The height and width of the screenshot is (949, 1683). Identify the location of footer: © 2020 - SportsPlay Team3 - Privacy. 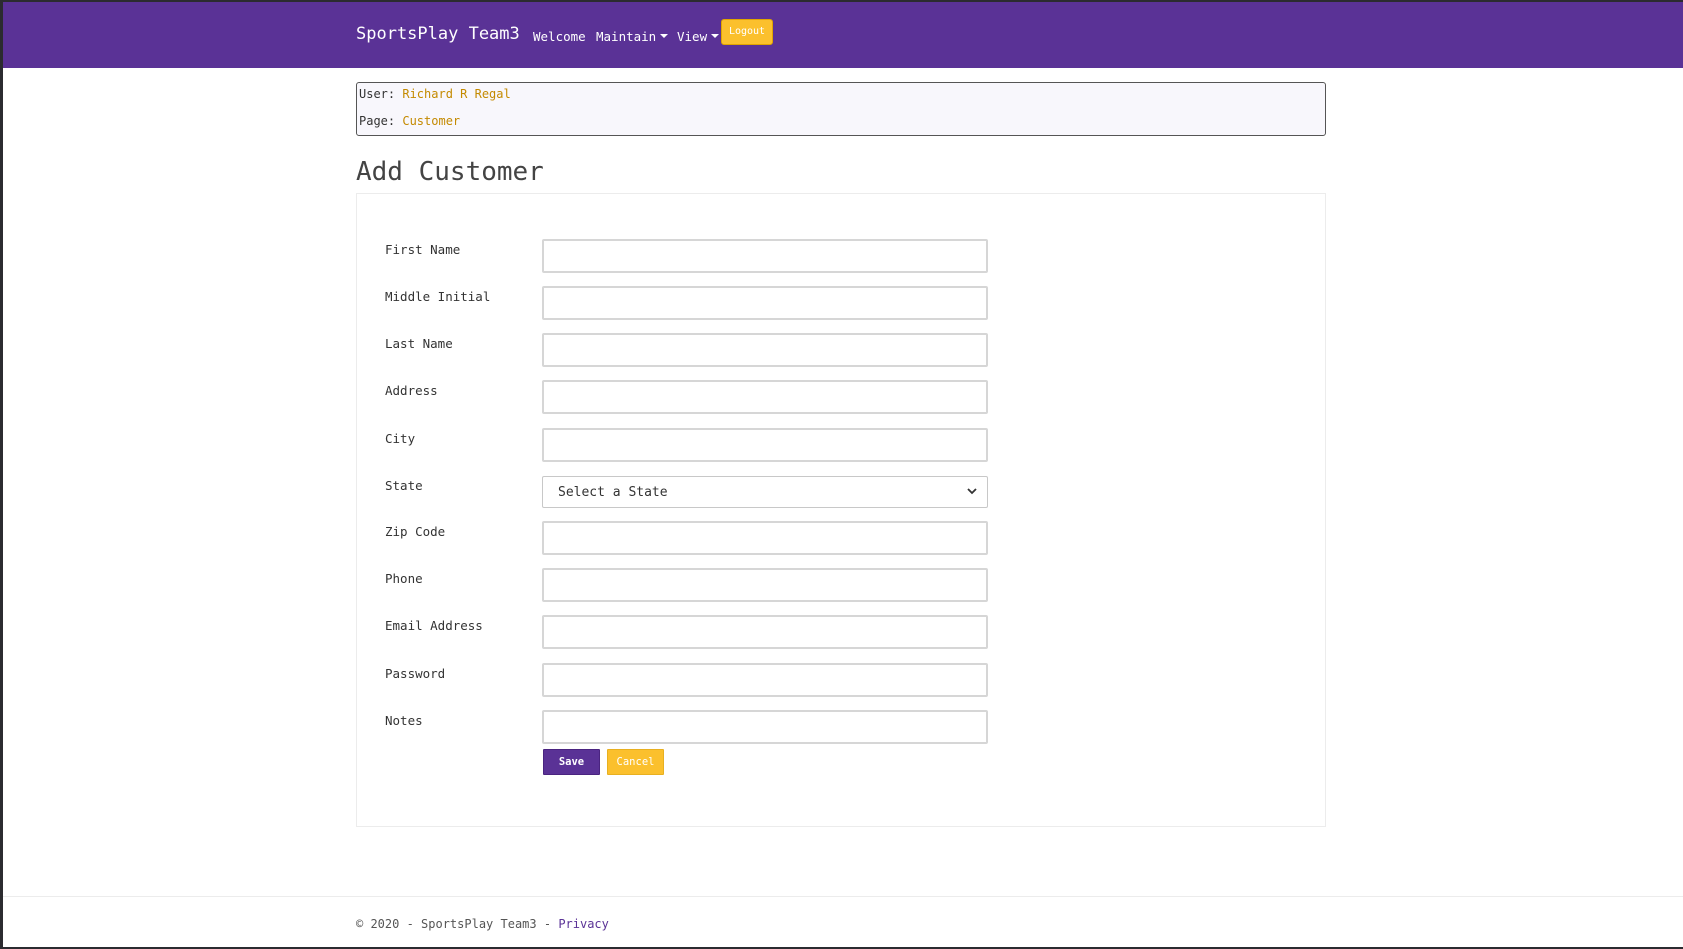
(482, 924).